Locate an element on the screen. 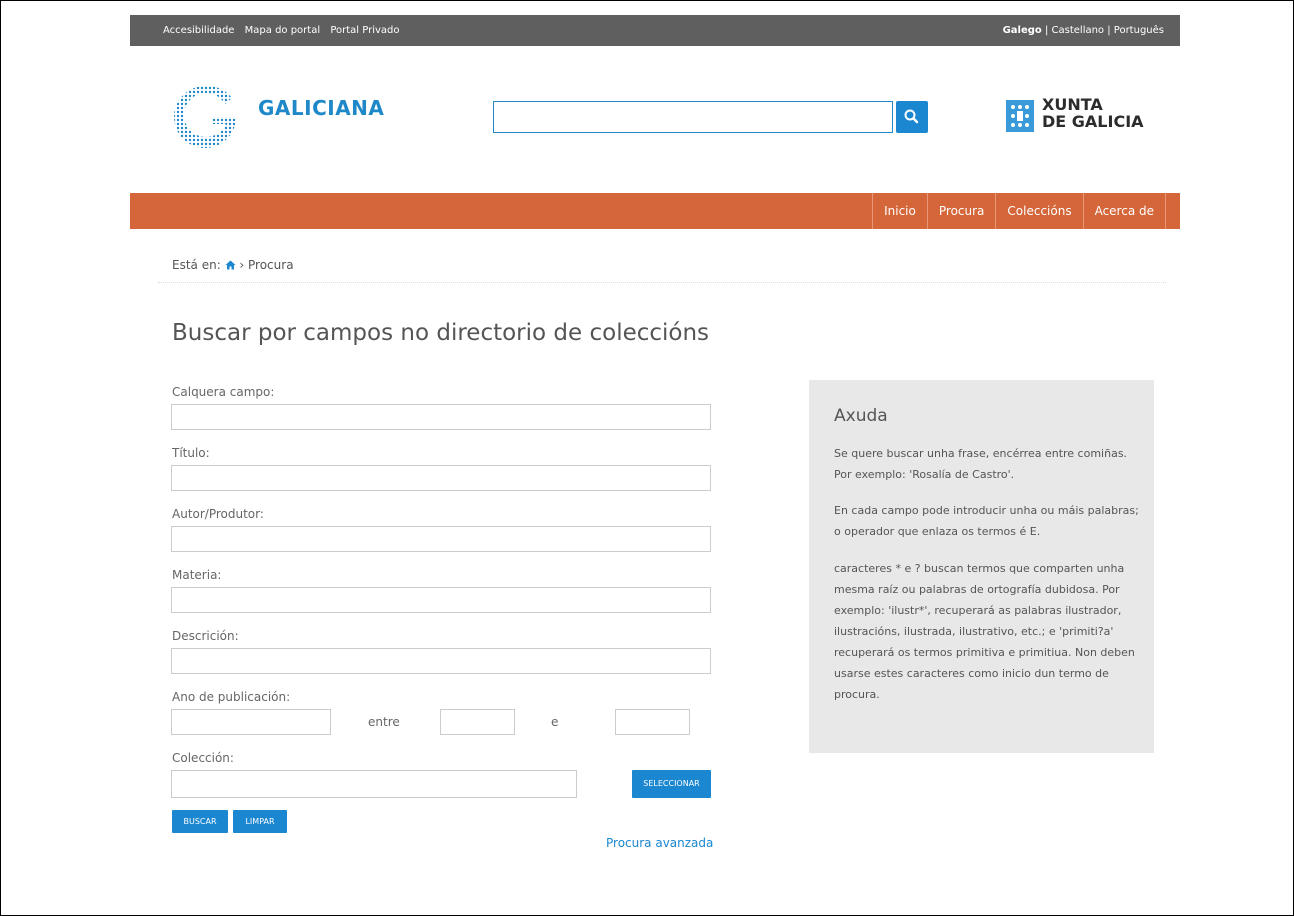 Image resolution: width=1294 pixels, height=916 pixels. any-field-input is located at coordinates (441, 417).